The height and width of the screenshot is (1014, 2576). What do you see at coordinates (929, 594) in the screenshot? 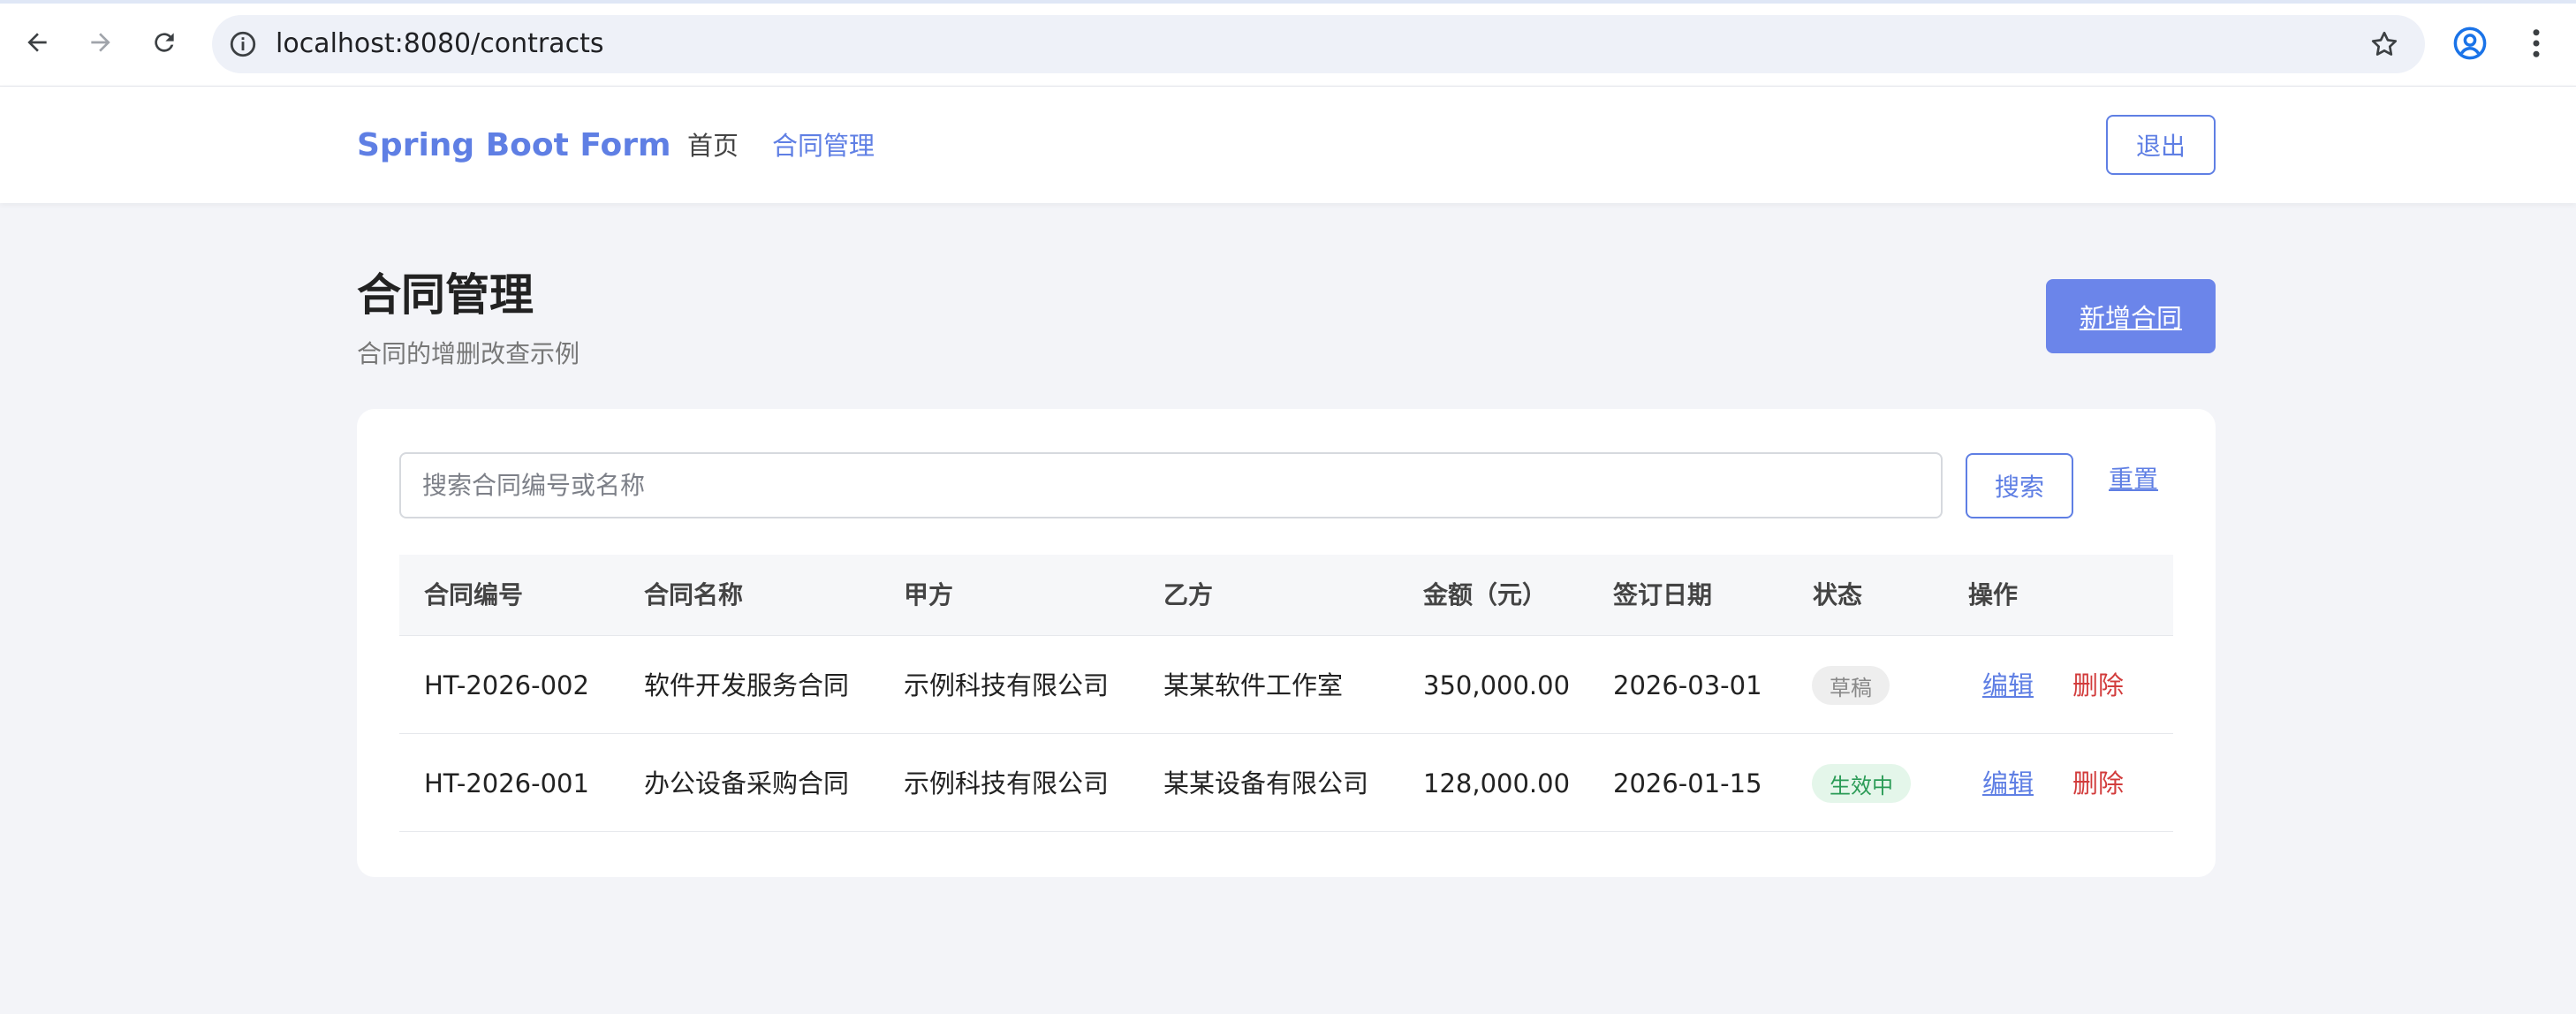
I see `column-header-party-a: 甲方` at bounding box center [929, 594].